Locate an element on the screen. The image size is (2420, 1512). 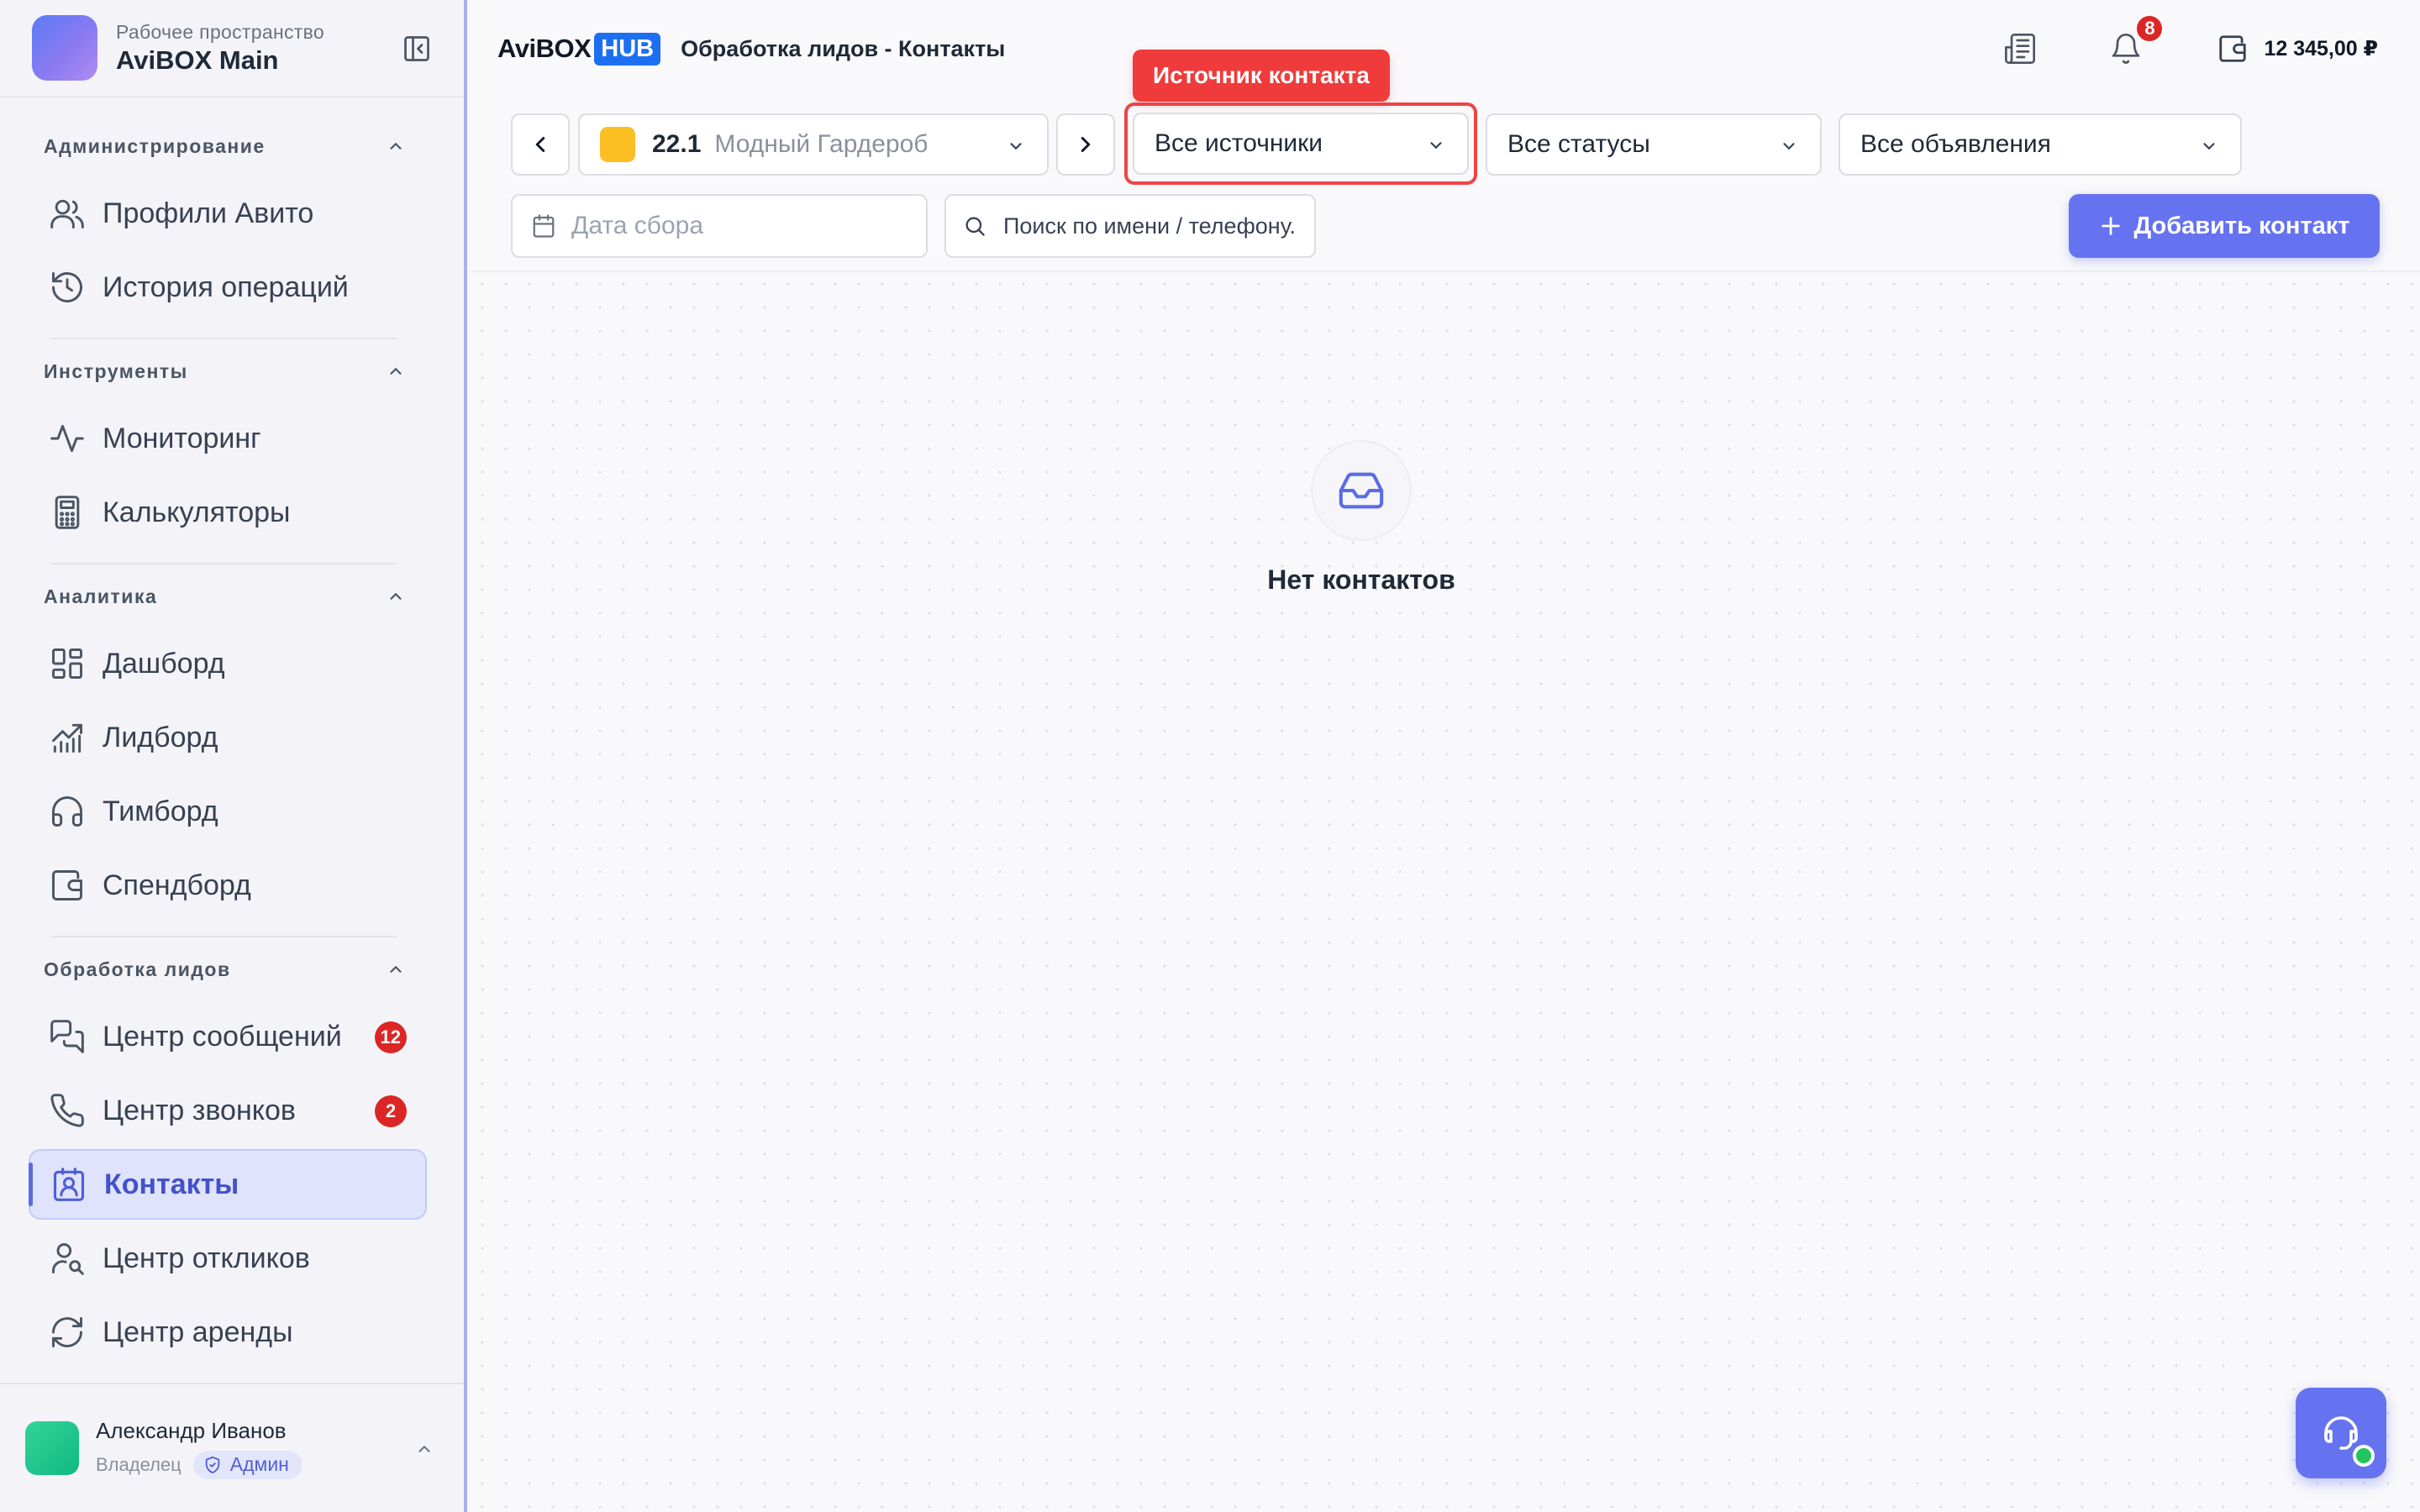
sidebar-item-label: Лидборд is located at coordinates (161, 737).